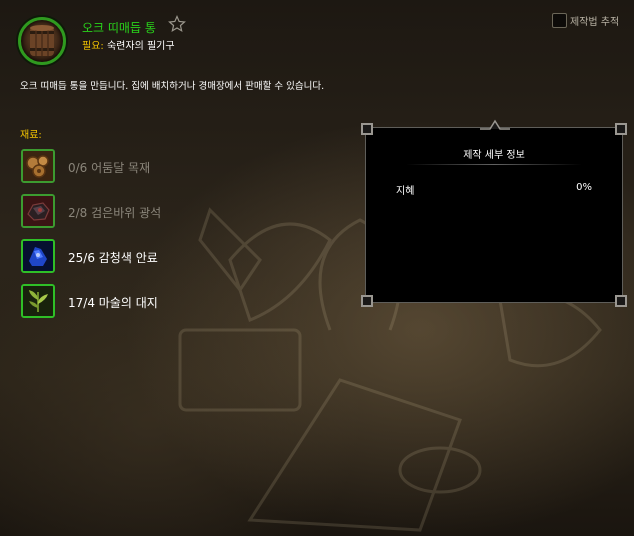 The image size is (634, 536). I want to click on ore-icon, so click(38, 211).